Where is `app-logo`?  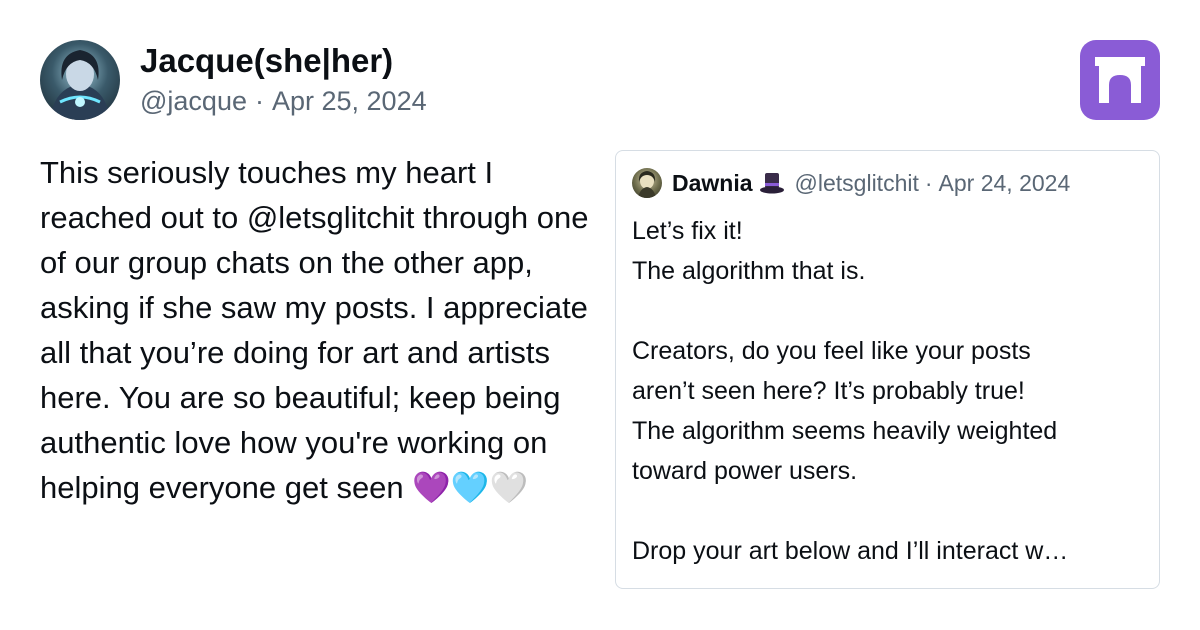
app-logo is located at coordinates (1120, 80).